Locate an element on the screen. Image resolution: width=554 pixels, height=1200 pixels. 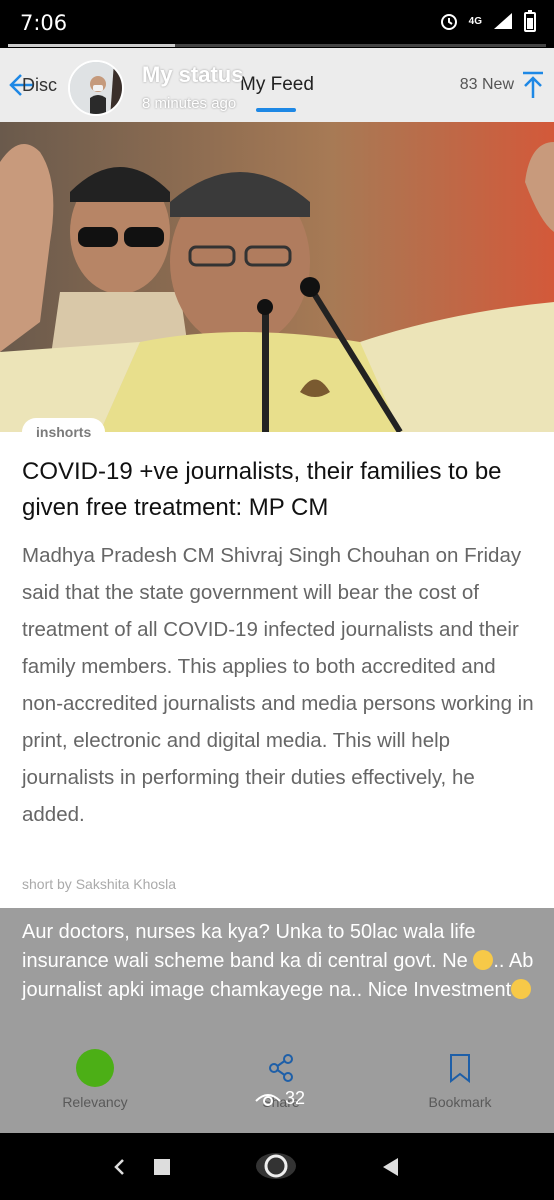
relevancy-label: Relevancy is located at coordinates (95, 1102).